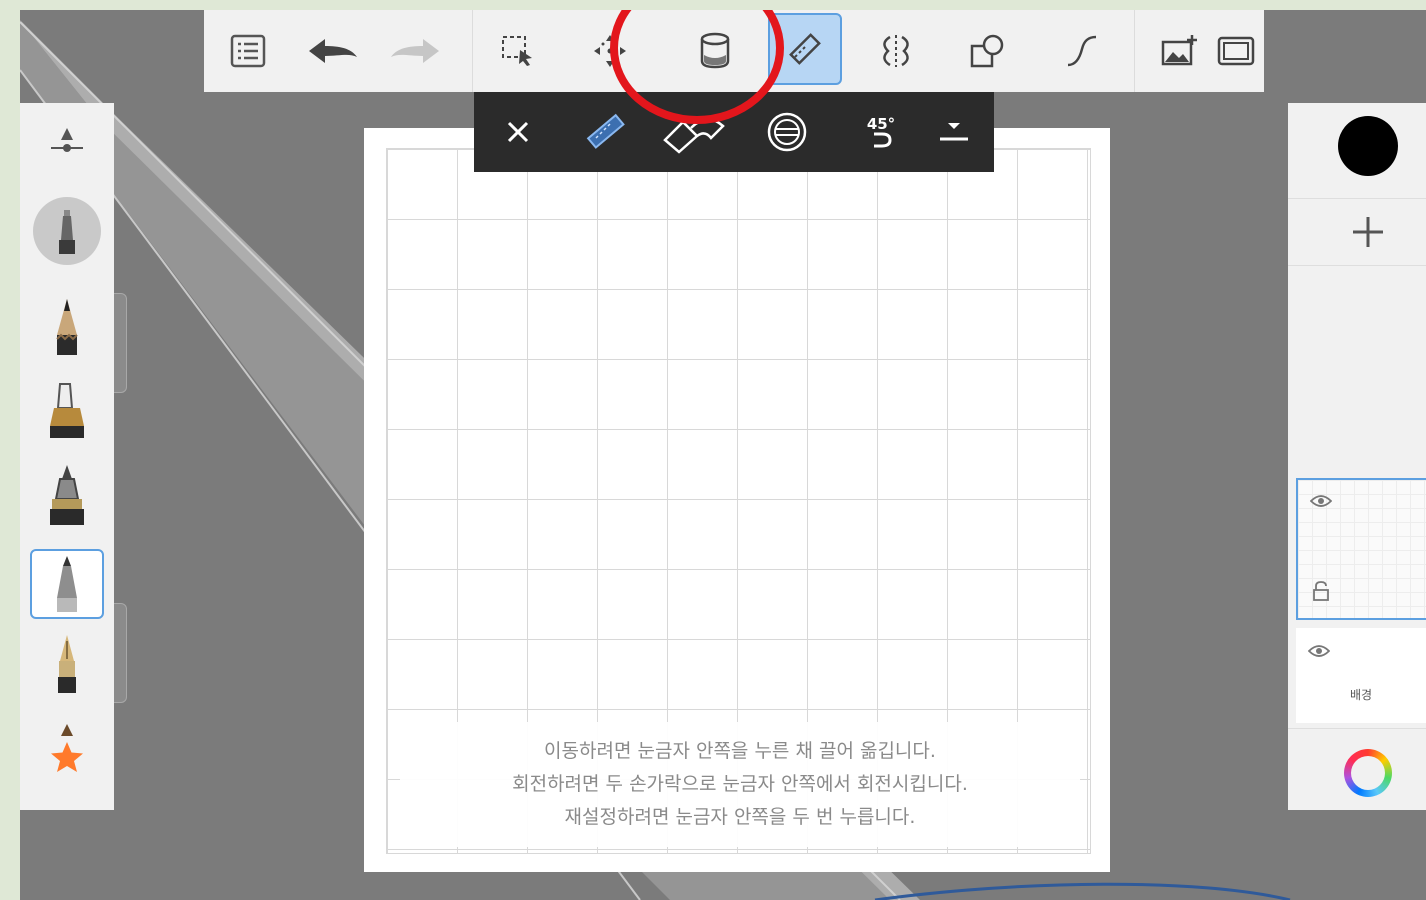  What do you see at coordinates (1368, 773) in the screenshot?
I see `color-wheel-icon` at bounding box center [1368, 773].